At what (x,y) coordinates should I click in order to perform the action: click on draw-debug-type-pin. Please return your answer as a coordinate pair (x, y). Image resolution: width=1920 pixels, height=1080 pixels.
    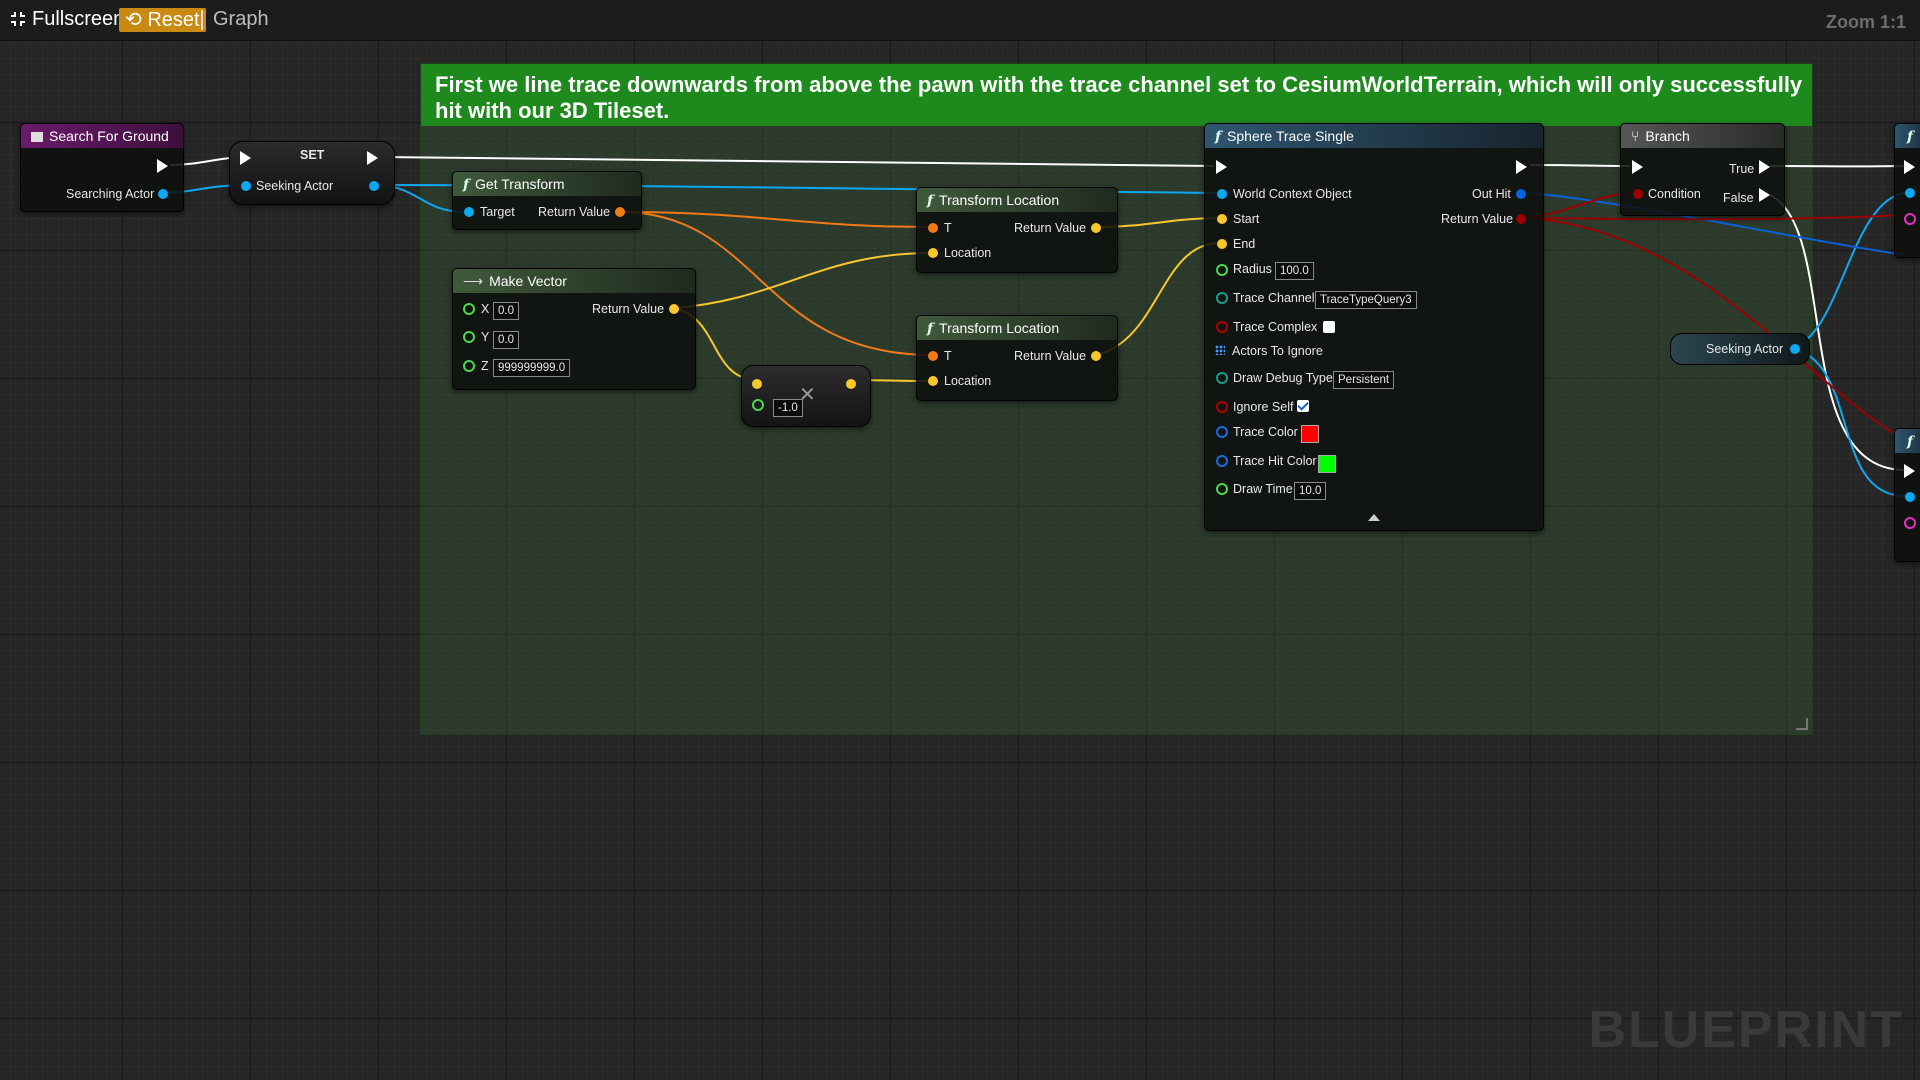
    Looking at the image, I should click on (1222, 378).